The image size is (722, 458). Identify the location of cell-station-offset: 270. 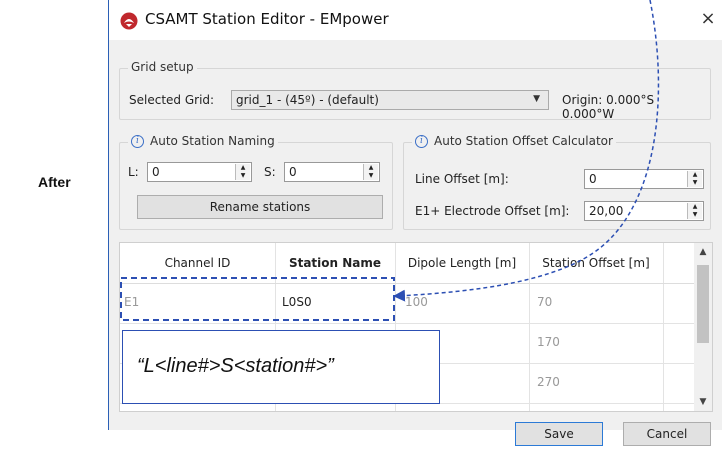
(548, 382).